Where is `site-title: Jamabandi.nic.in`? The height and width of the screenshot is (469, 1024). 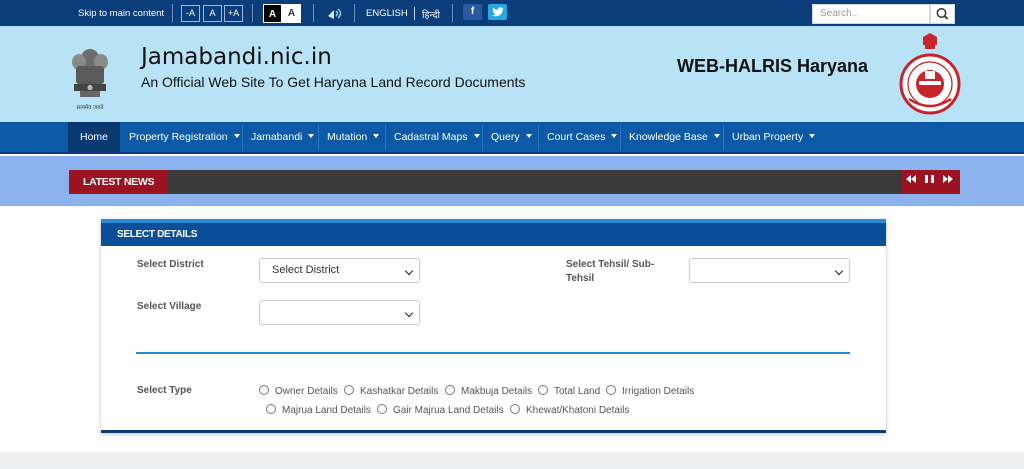
site-title: Jamabandi.nic.in is located at coordinates (236, 57).